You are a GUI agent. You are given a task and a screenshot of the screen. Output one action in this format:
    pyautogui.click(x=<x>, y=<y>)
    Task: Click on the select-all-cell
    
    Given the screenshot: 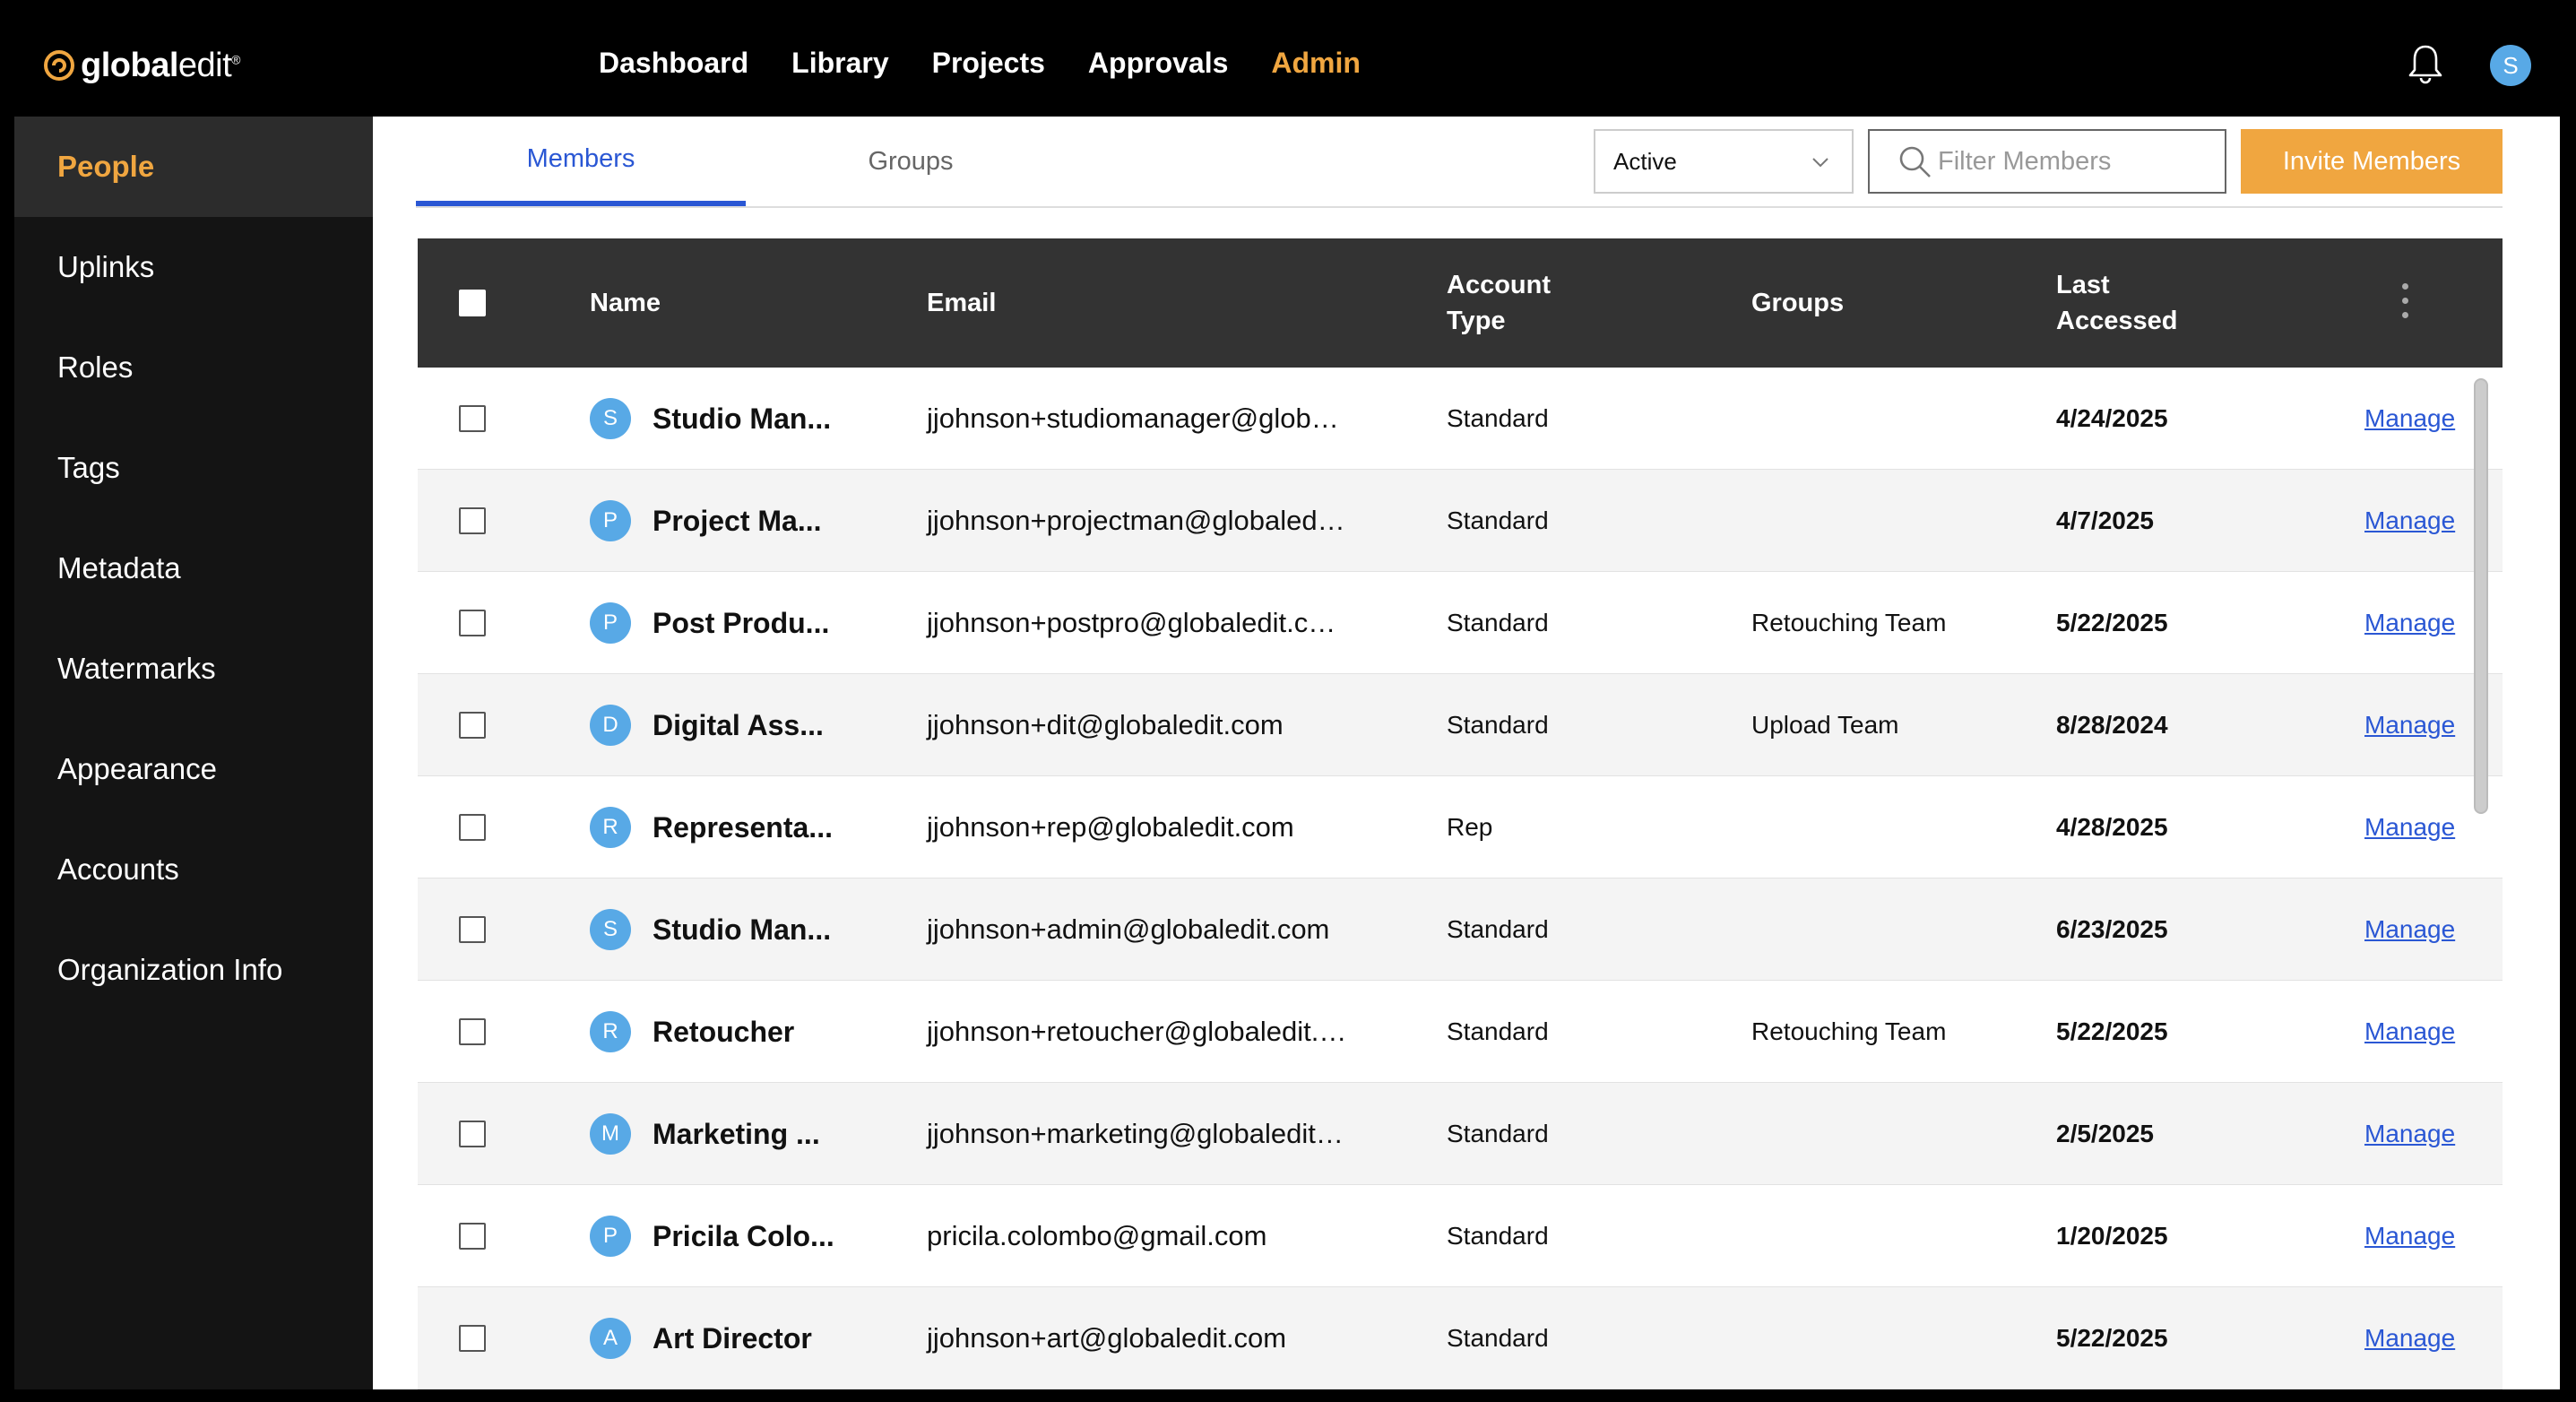 What is the action you would take?
    pyautogui.click(x=472, y=303)
    